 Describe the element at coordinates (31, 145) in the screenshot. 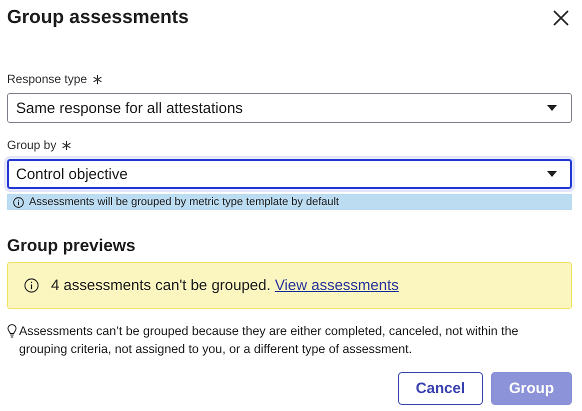

I see `field-label: Group by` at that location.